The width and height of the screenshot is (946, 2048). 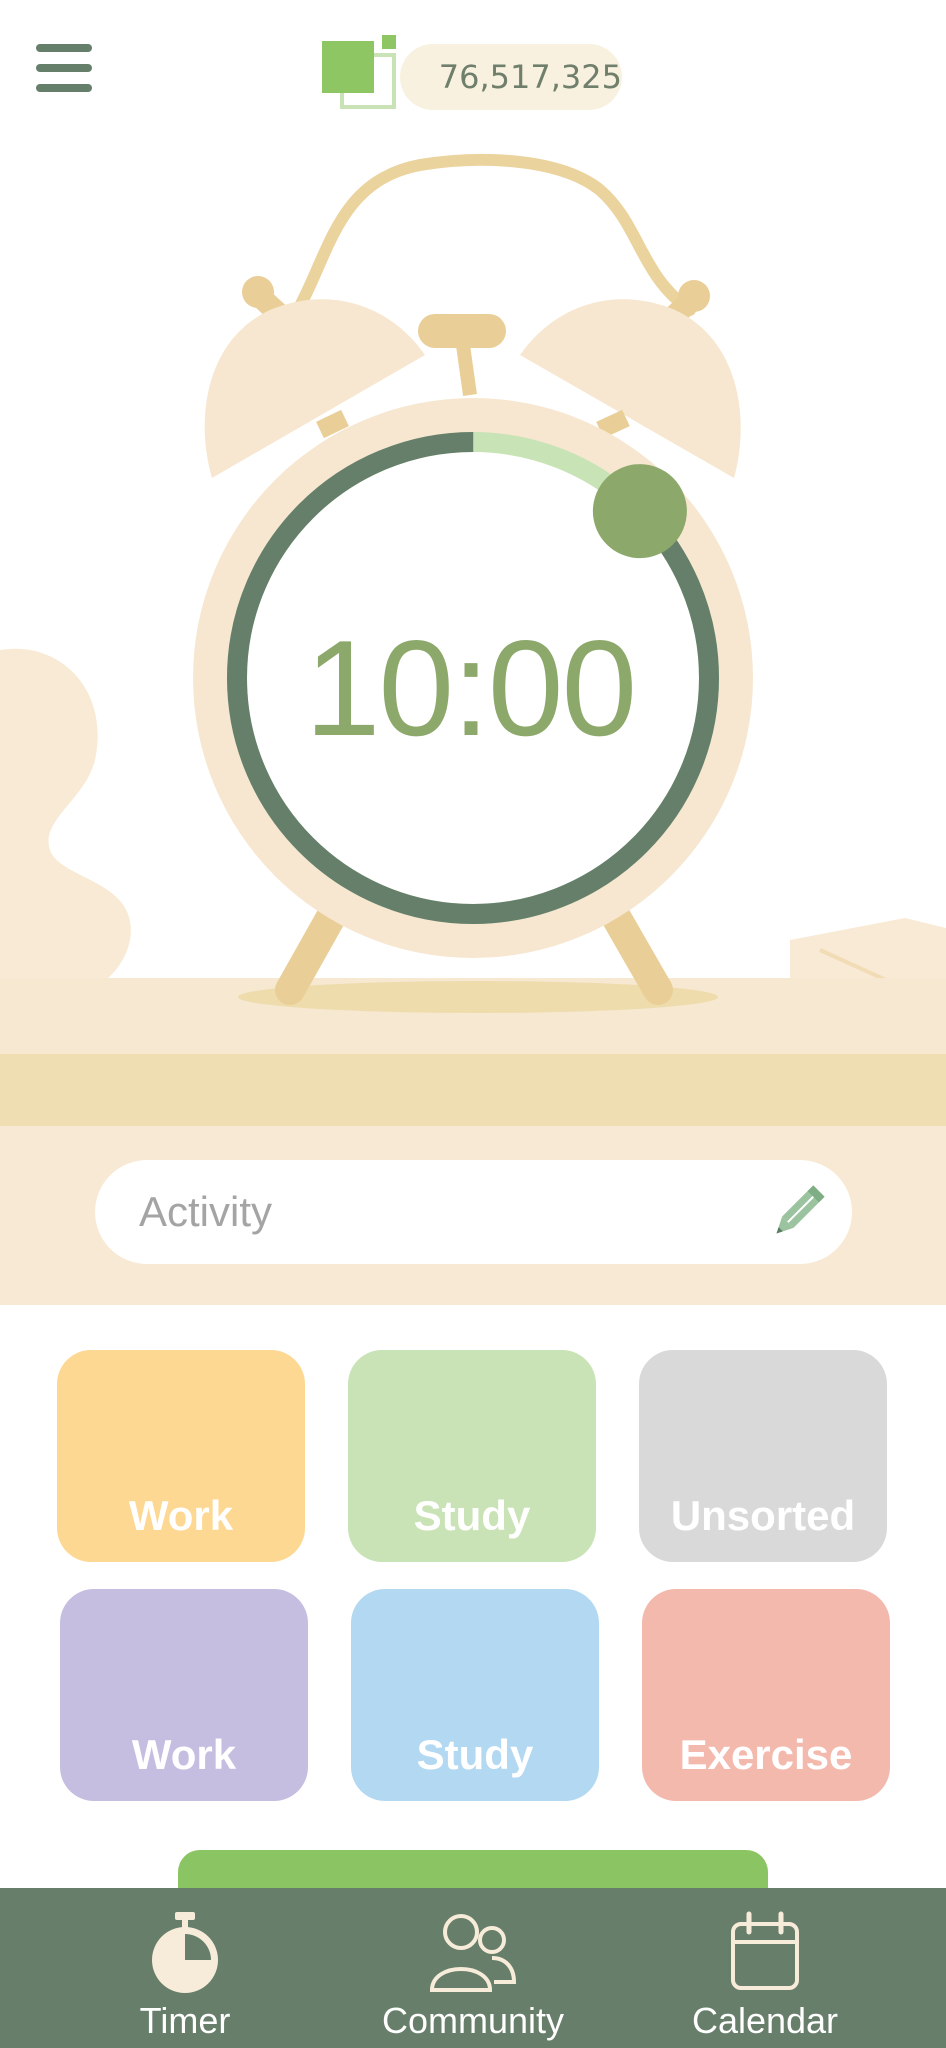 I want to click on calendar-icon, so click(x=765, y=1950).